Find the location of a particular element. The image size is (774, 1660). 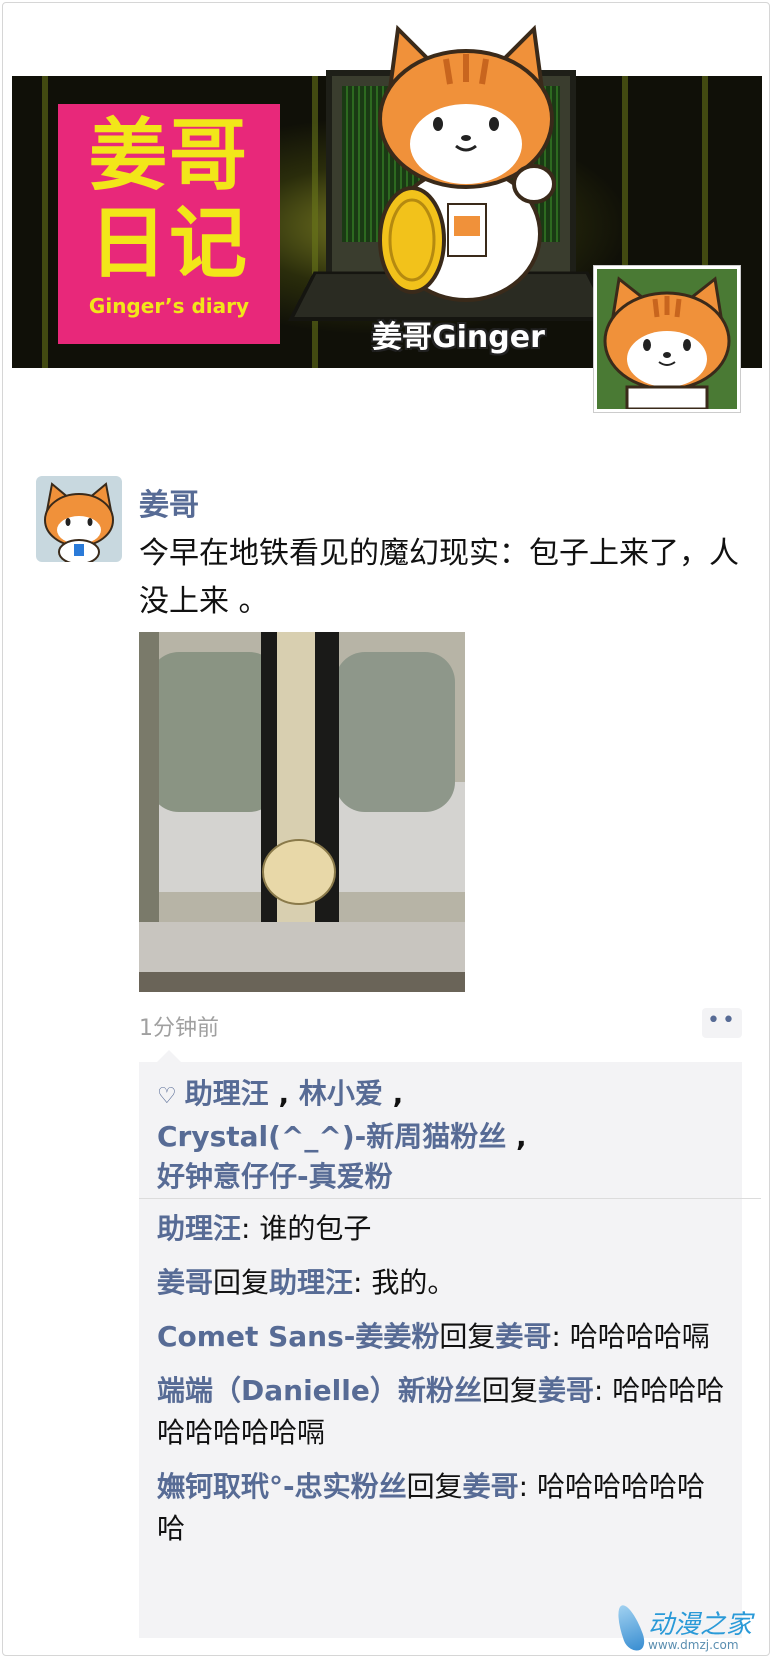

site-watermark: 动漫之家 www.dmzj.com is located at coordinates (690, 1629).